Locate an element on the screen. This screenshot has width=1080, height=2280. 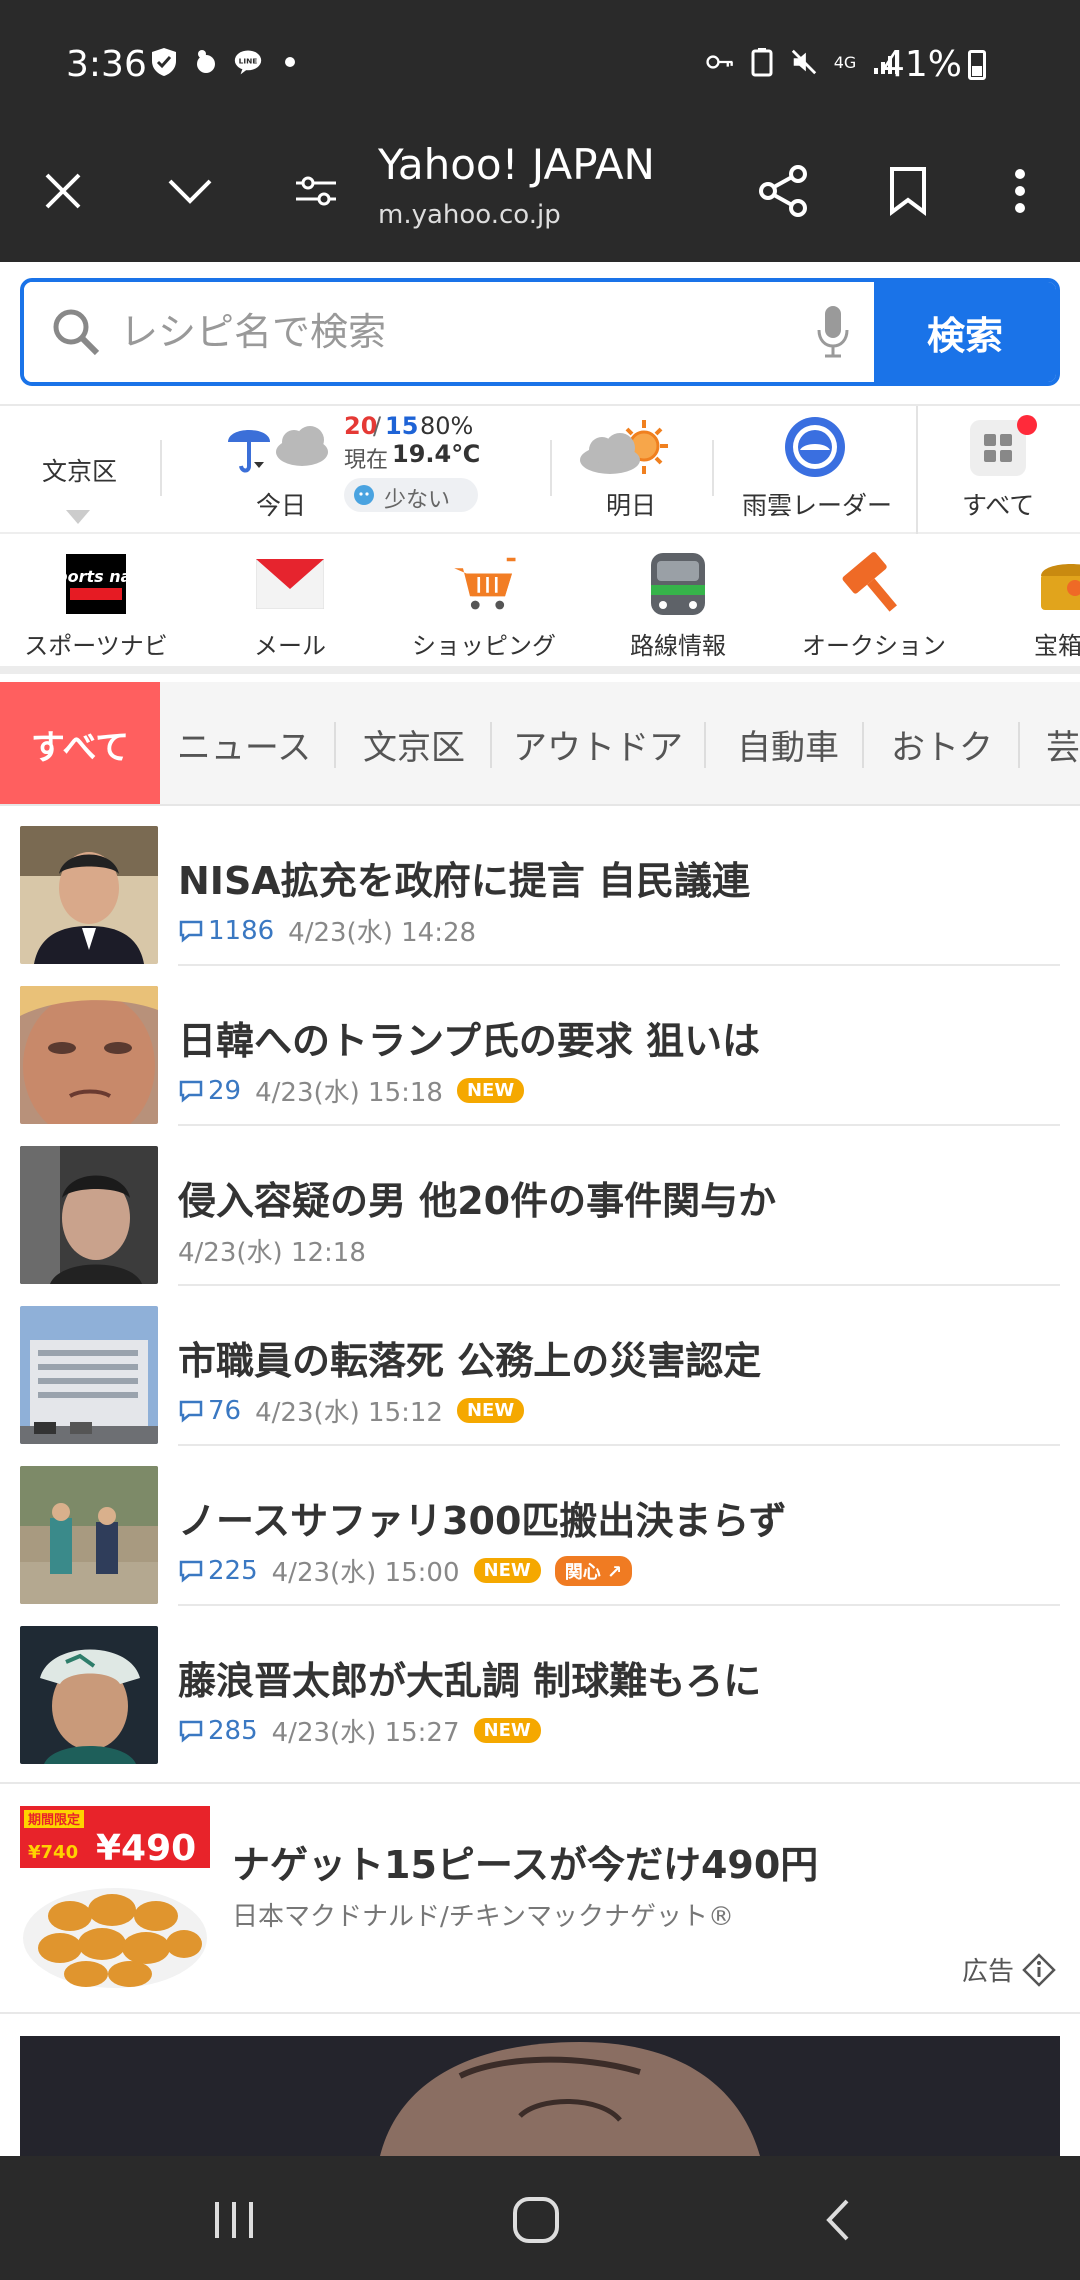
recent-apps-icon is located at coordinates (234, 2220).